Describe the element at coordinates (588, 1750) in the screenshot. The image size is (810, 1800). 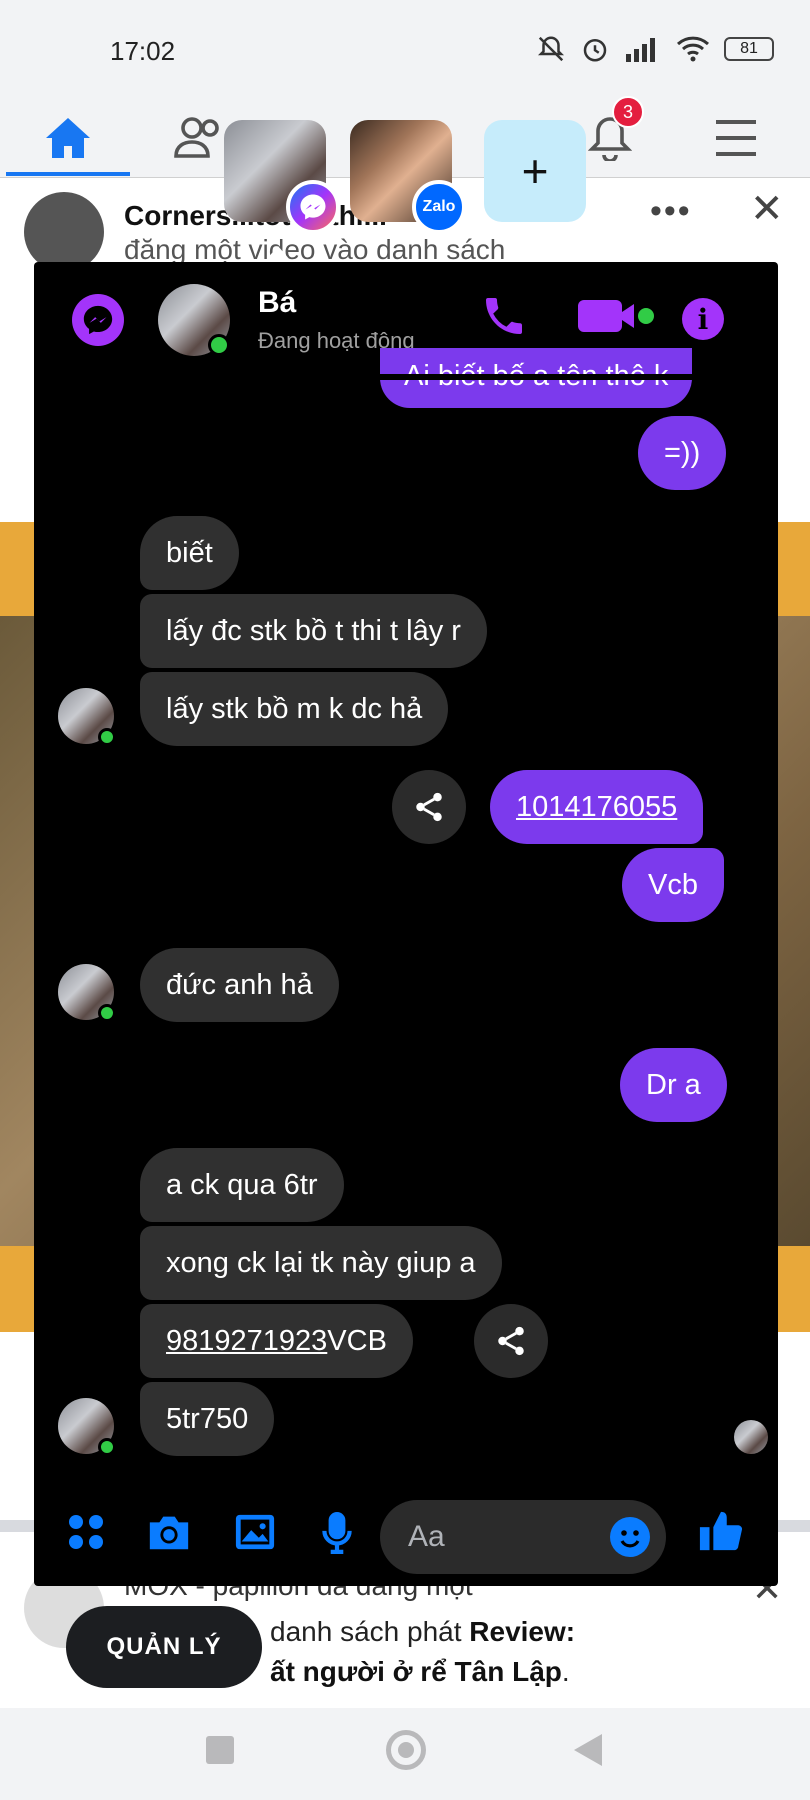
I see `back-button` at that location.